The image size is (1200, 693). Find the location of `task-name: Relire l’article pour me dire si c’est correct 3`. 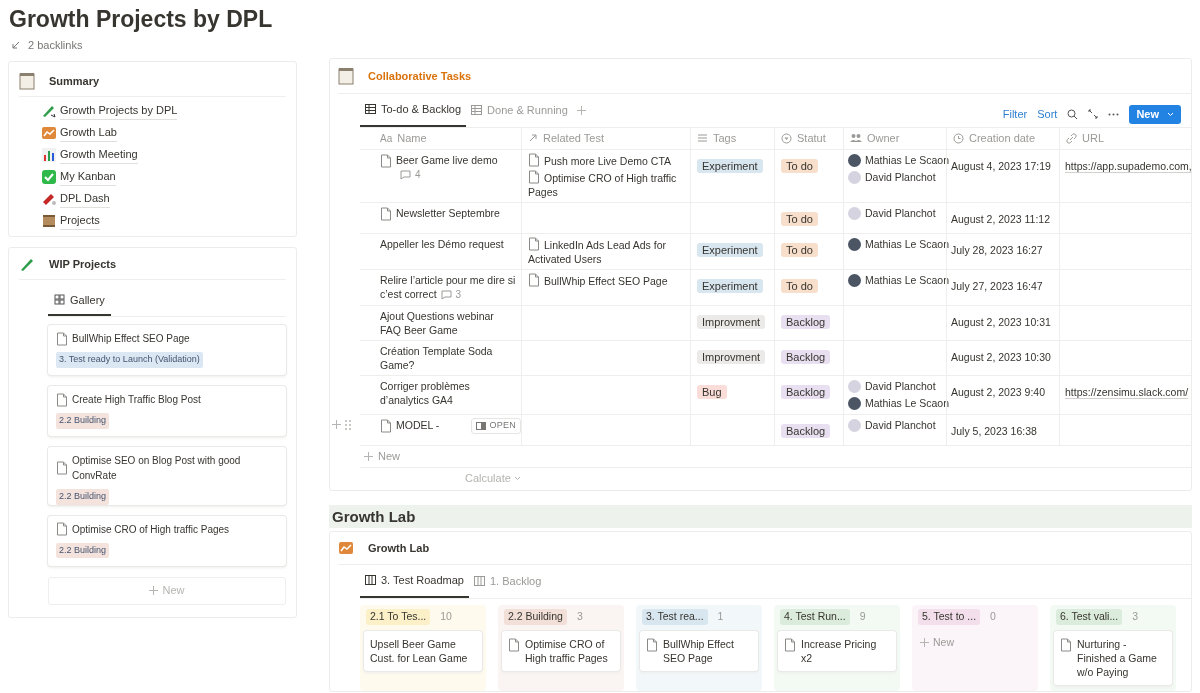

task-name: Relire l’article pour me dire si c’est correct 3 is located at coordinates (448, 287).